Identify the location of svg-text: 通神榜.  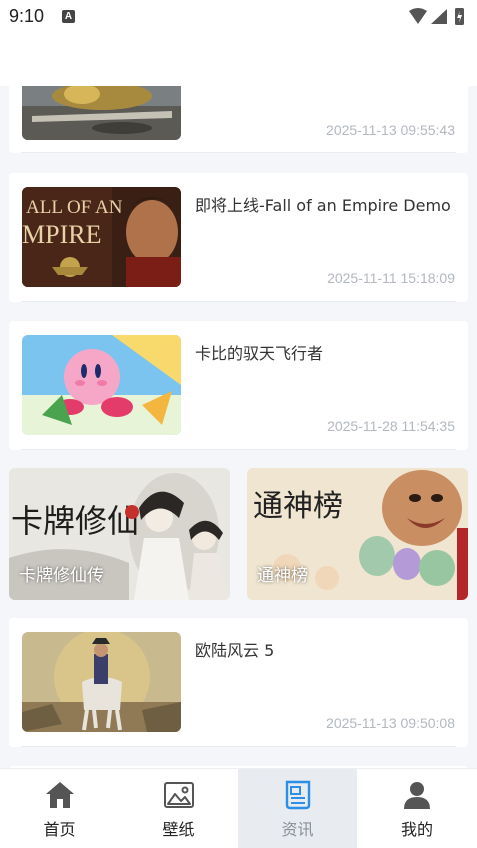
(298, 506).